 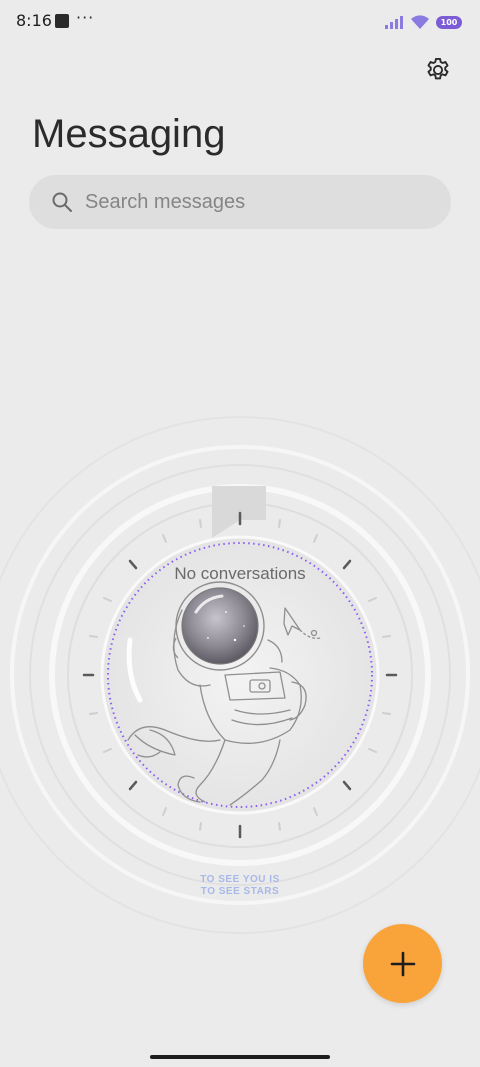 I want to click on tagline-line-1: TO SEE YOU IS, so click(x=240, y=879).